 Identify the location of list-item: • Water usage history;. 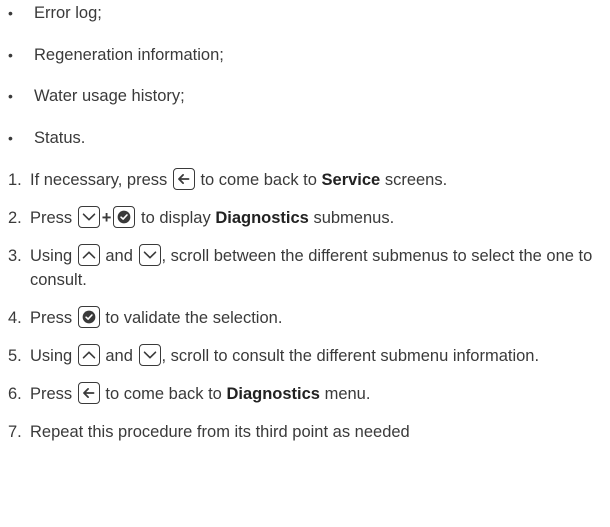
(96, 96).